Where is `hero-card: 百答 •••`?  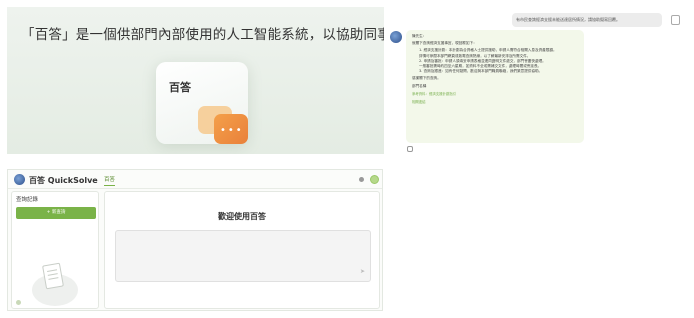
hero-card: 百答 ••• is located at coordinates (202, 103).